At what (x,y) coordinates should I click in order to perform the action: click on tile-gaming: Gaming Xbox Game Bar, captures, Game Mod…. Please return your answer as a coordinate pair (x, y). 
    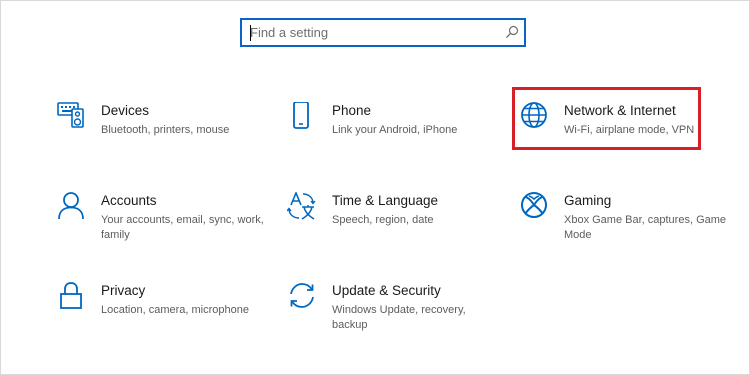
    Looking at the image, I should click on (629, 228).